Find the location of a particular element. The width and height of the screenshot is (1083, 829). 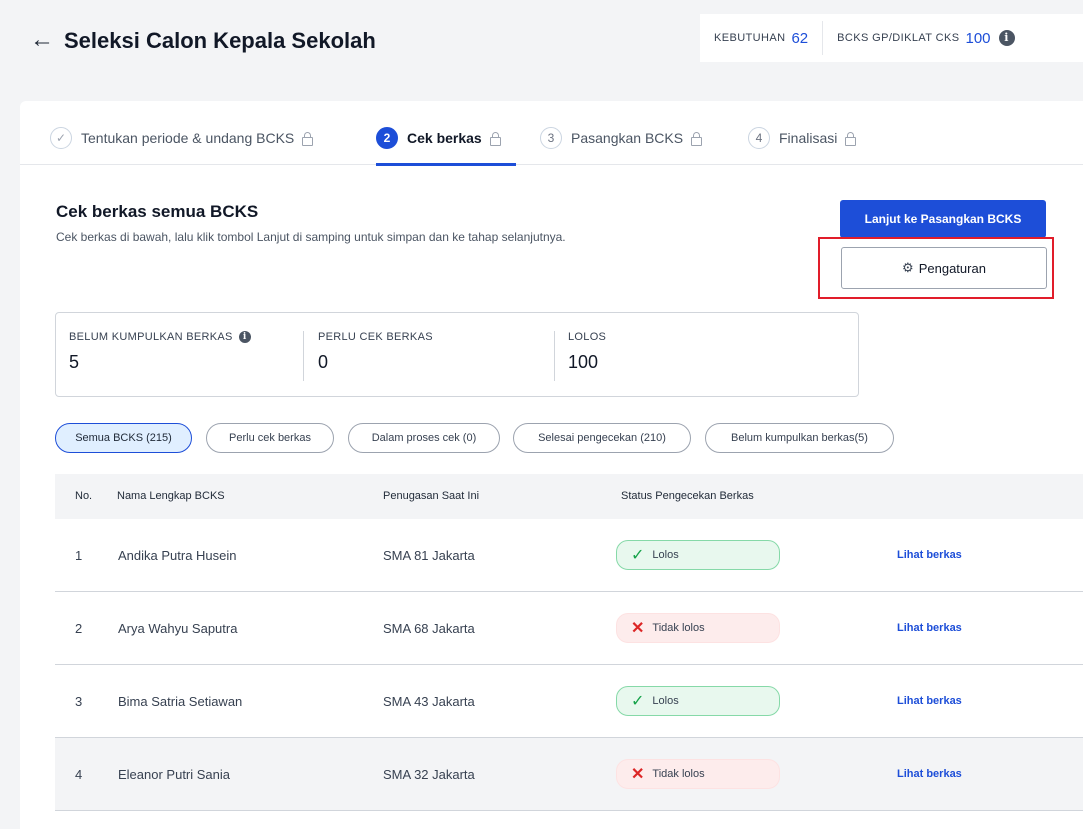

row-number: 4 is located at coordinates (79, 774).